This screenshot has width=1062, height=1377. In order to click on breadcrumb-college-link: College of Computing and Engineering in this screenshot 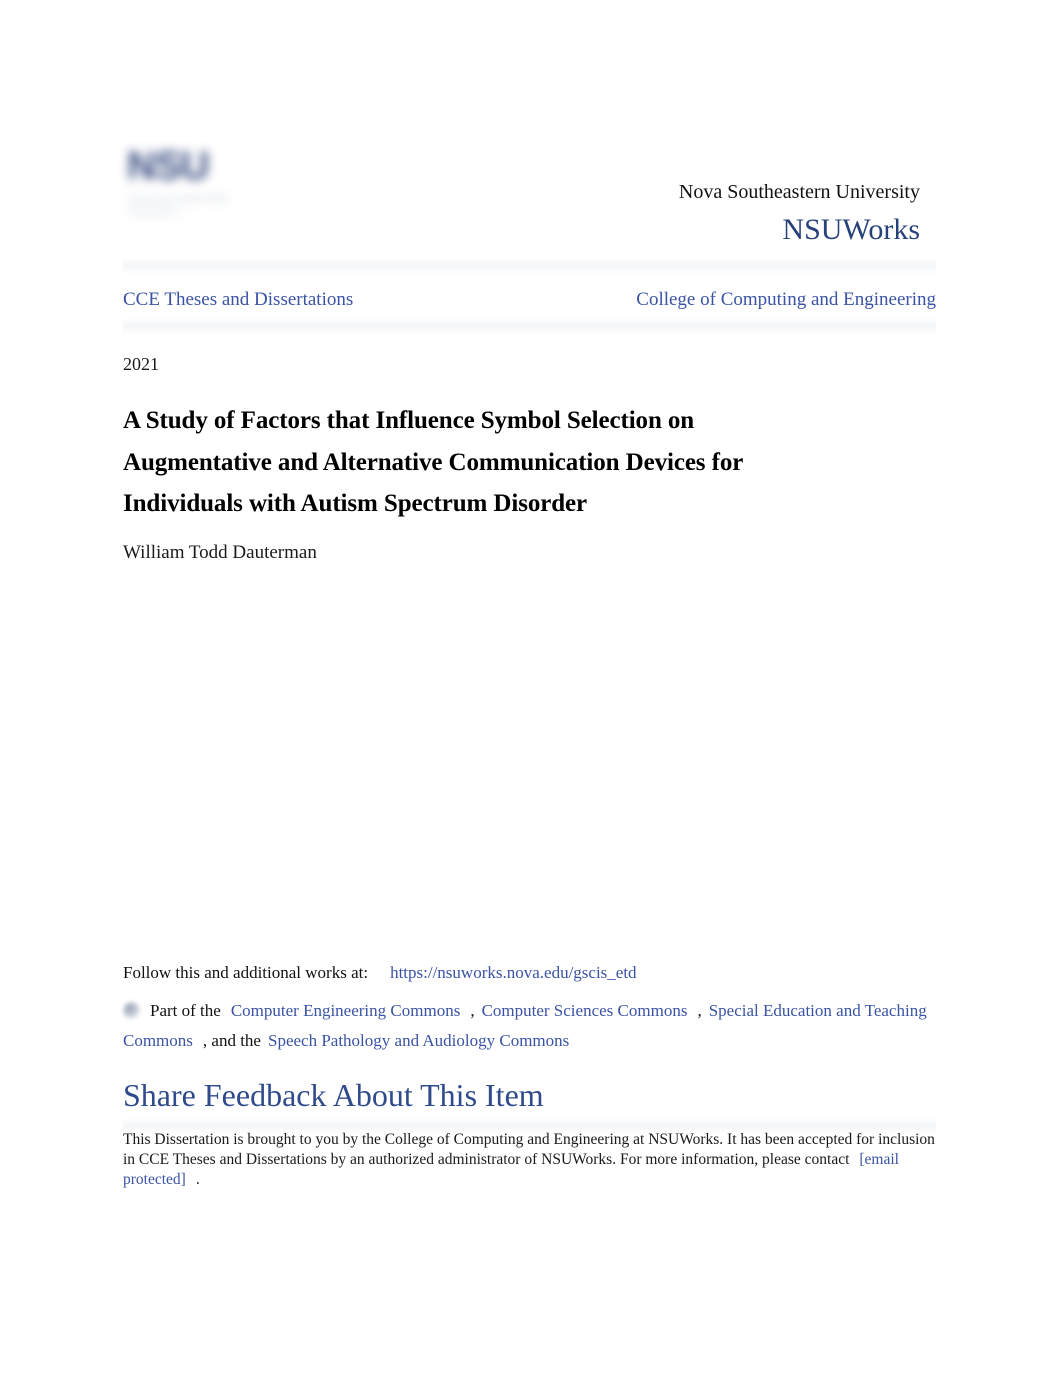, I will do `click(786, 300)`.